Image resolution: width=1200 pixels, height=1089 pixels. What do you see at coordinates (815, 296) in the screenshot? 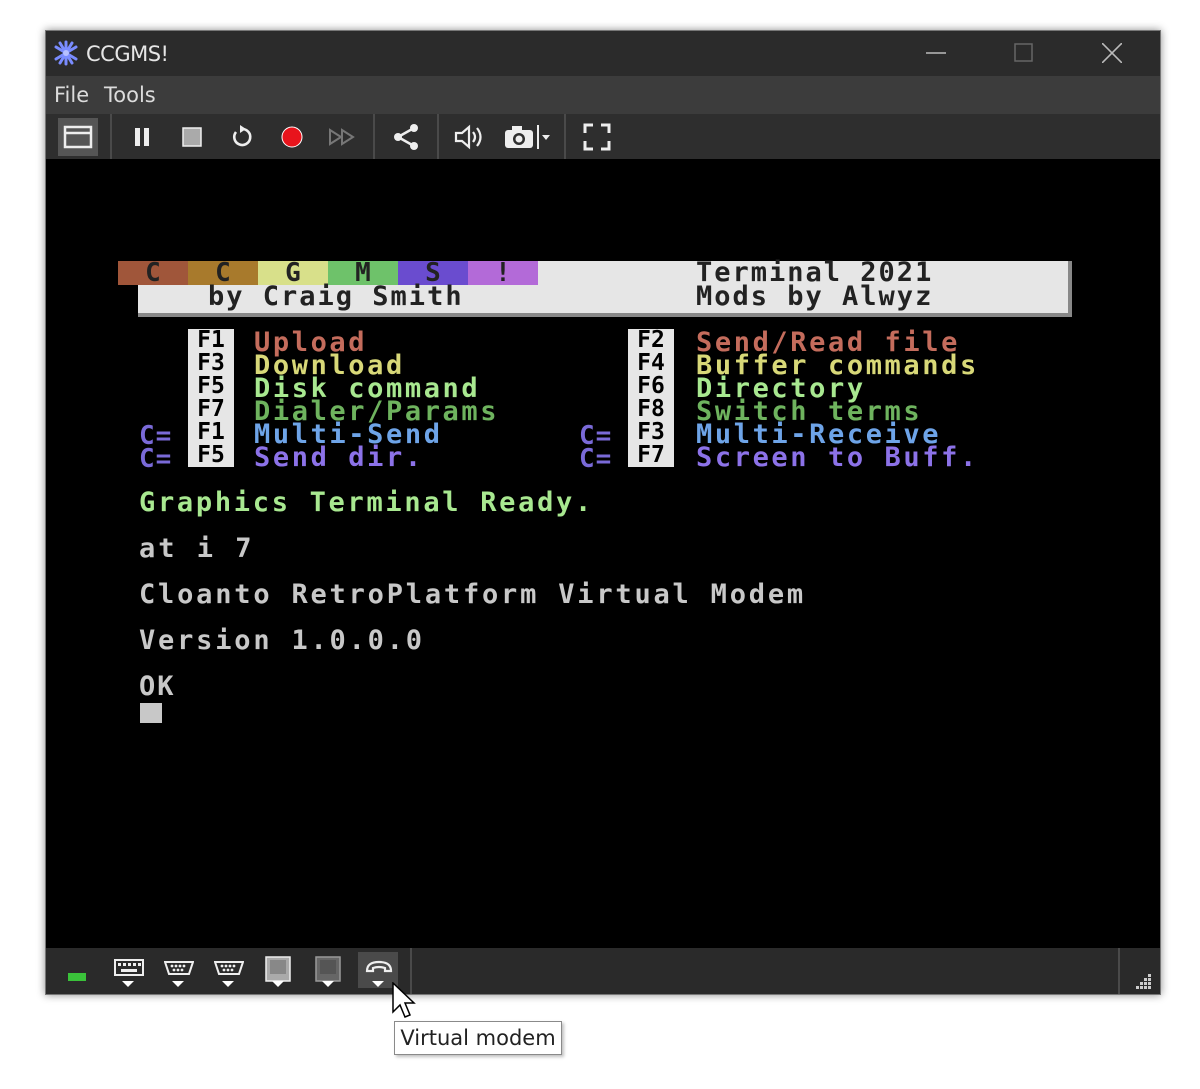
I see `banner-mods-right: Mods by Alwyz` at bounding box center [815, 296].